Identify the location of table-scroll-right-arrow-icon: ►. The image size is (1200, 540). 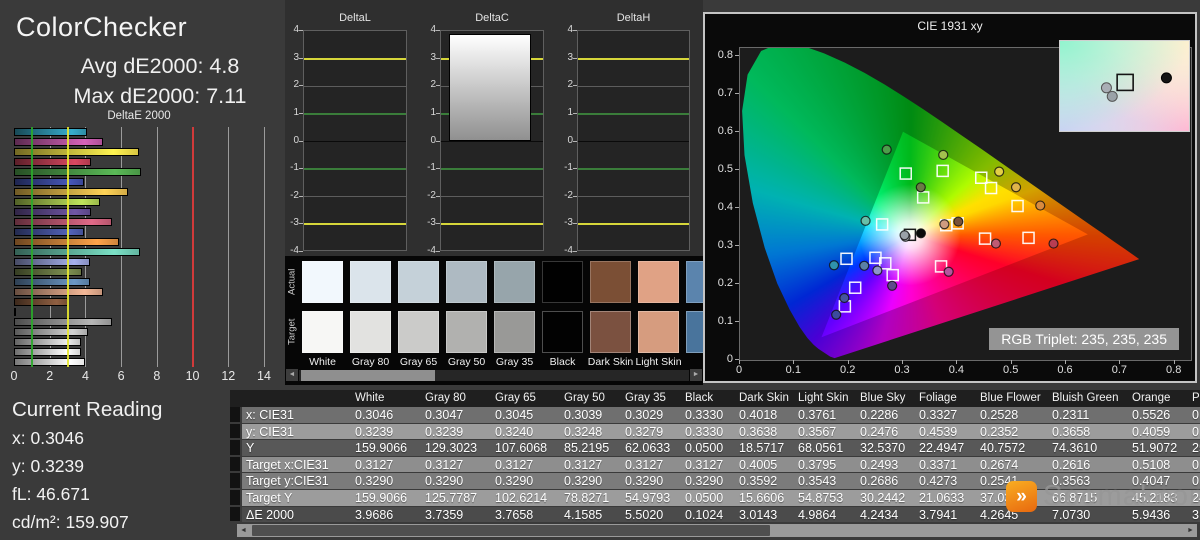
(1190, 530).